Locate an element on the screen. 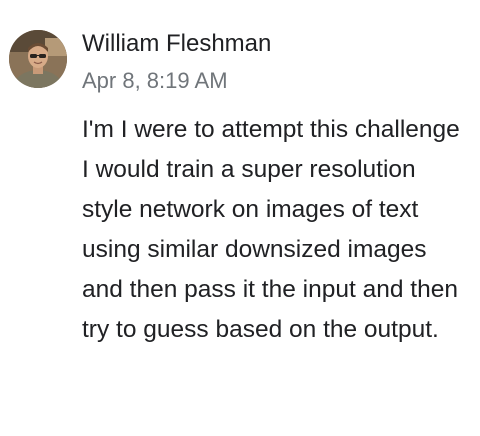 Image resolution: width=480 pixels, height=436 pixels. avatar is located at coordinates (38, 59).